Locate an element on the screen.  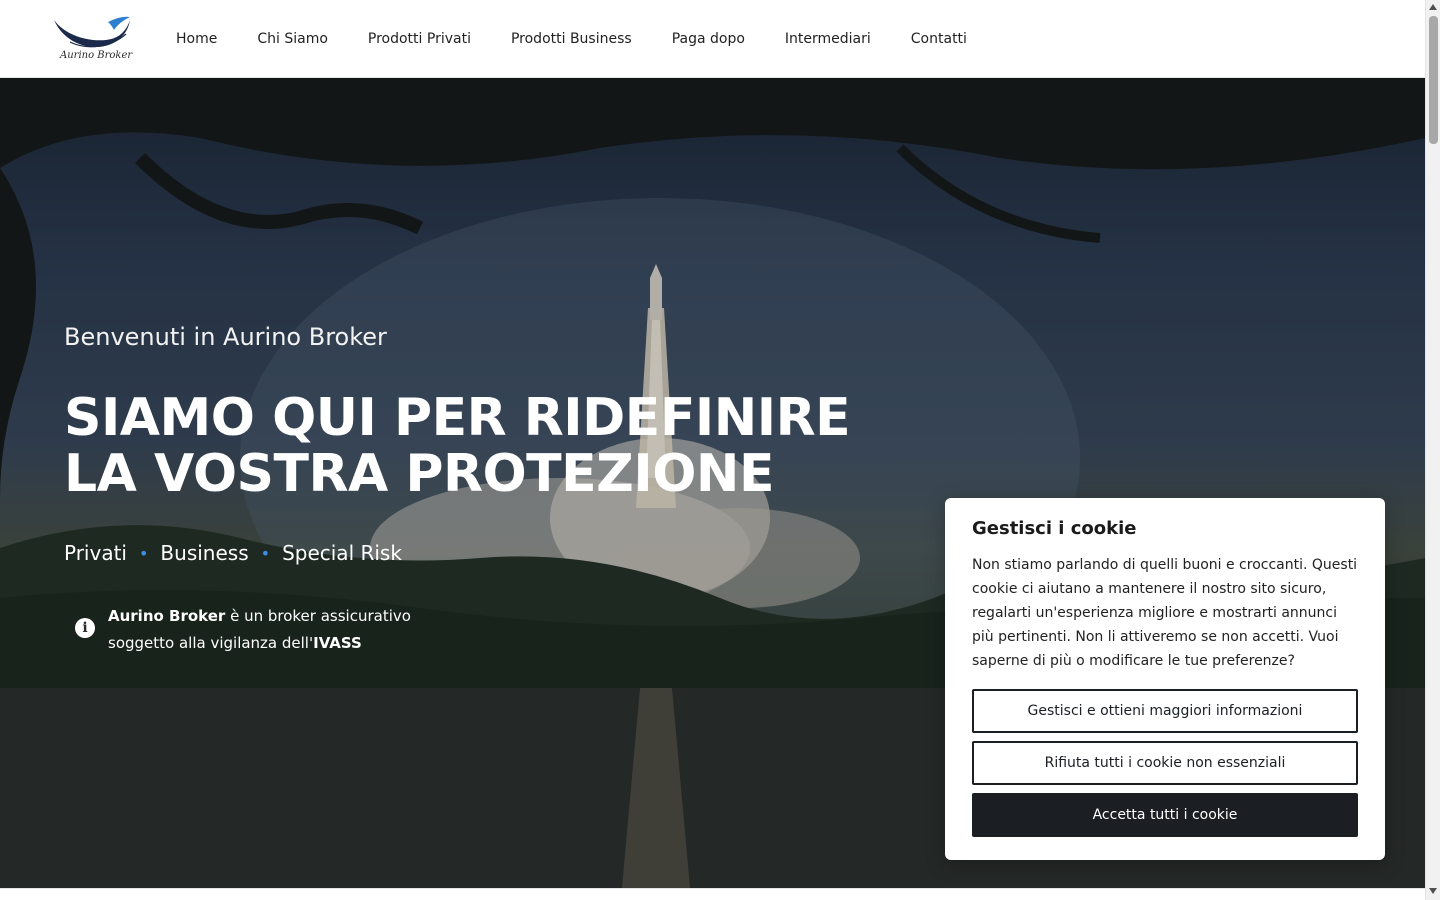
nav-item-paga-dopo: Paga dopo is located at coordinates (708, 39).